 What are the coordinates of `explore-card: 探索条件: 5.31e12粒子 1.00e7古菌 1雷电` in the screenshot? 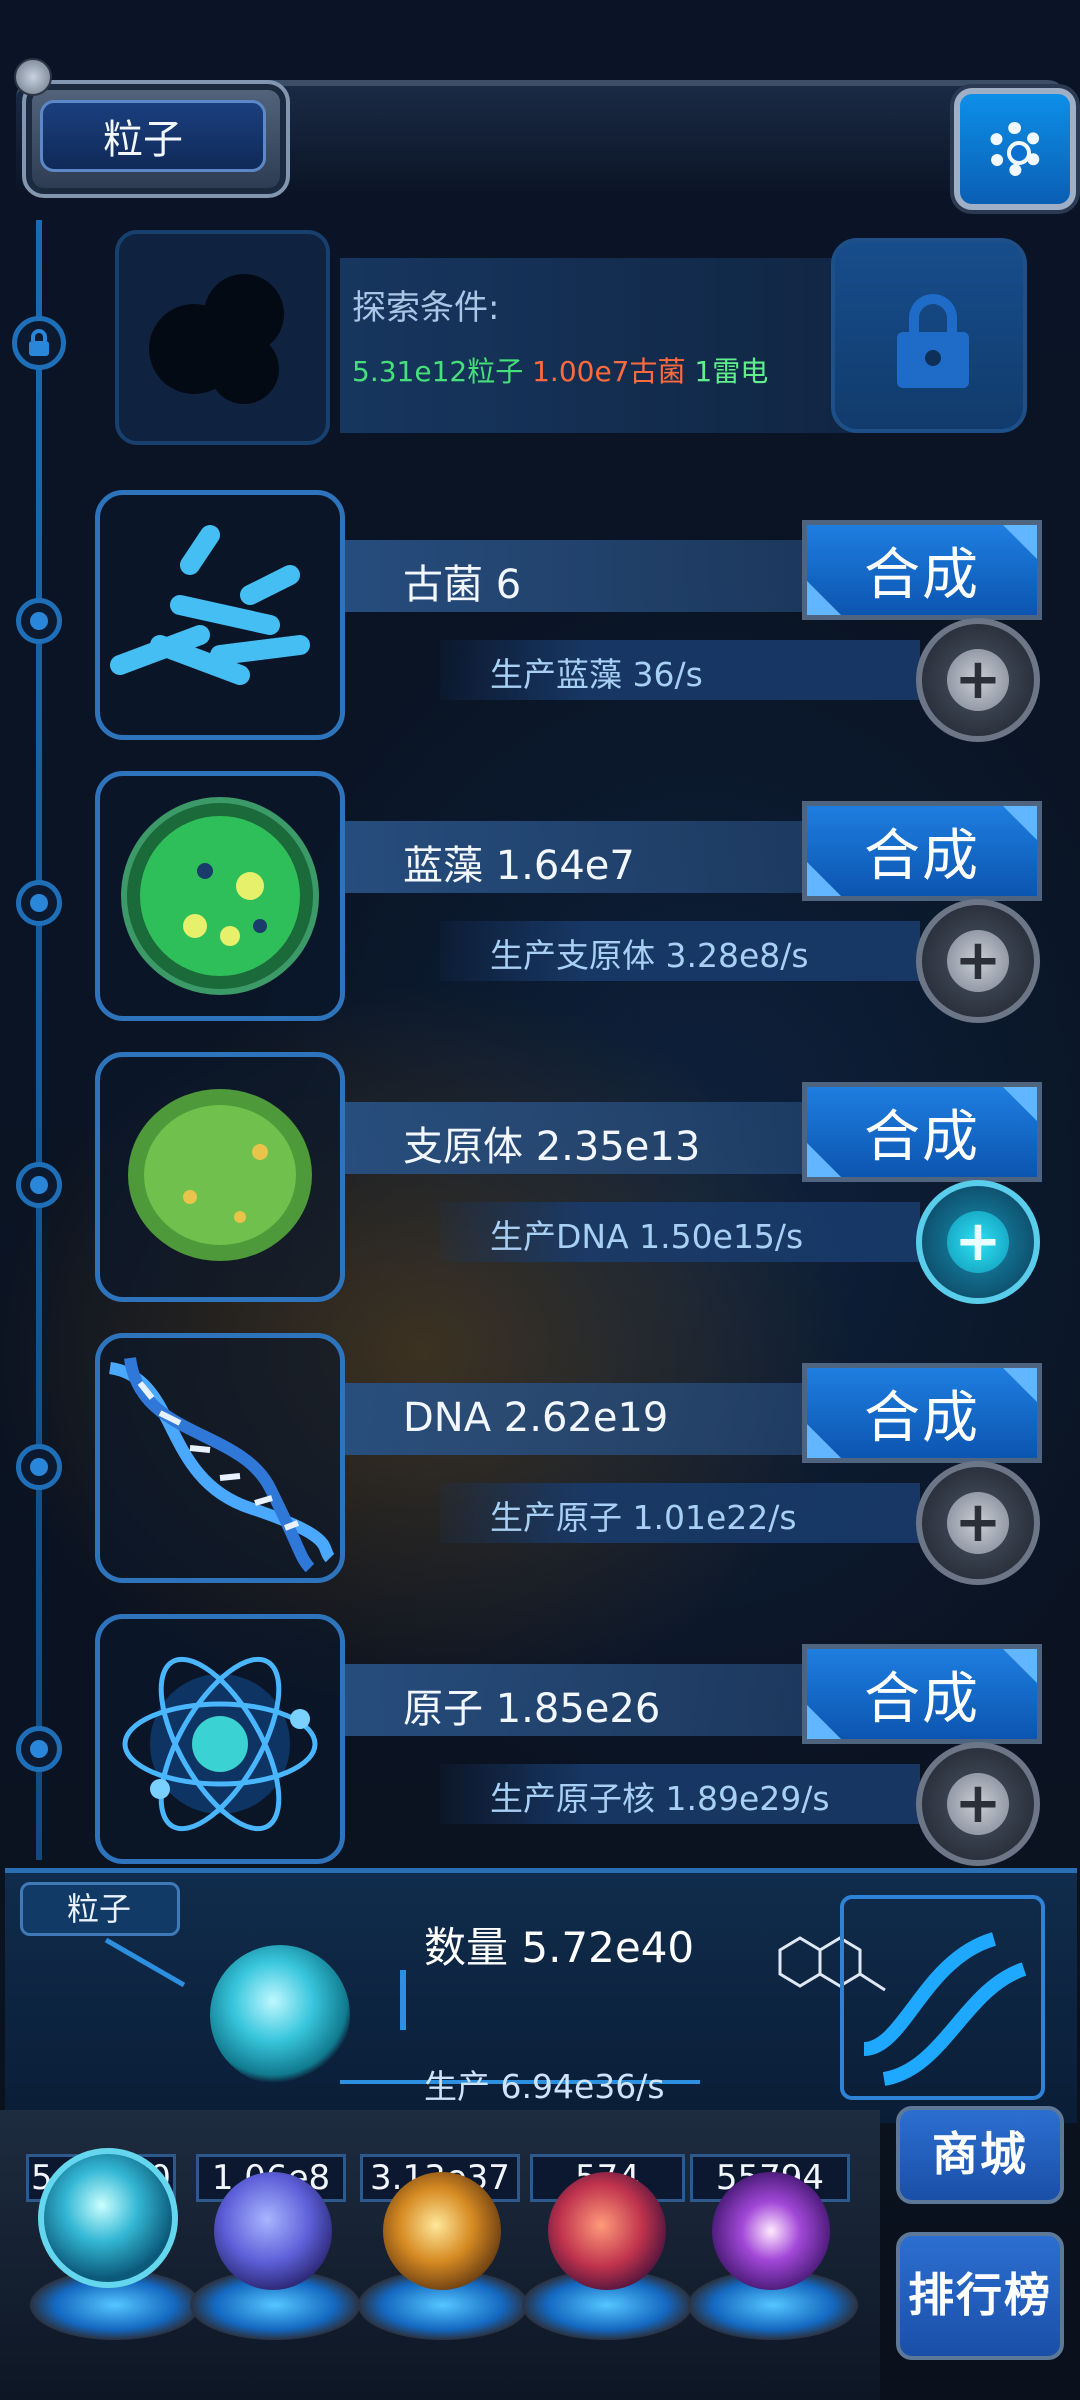 It's located at (572, 340).